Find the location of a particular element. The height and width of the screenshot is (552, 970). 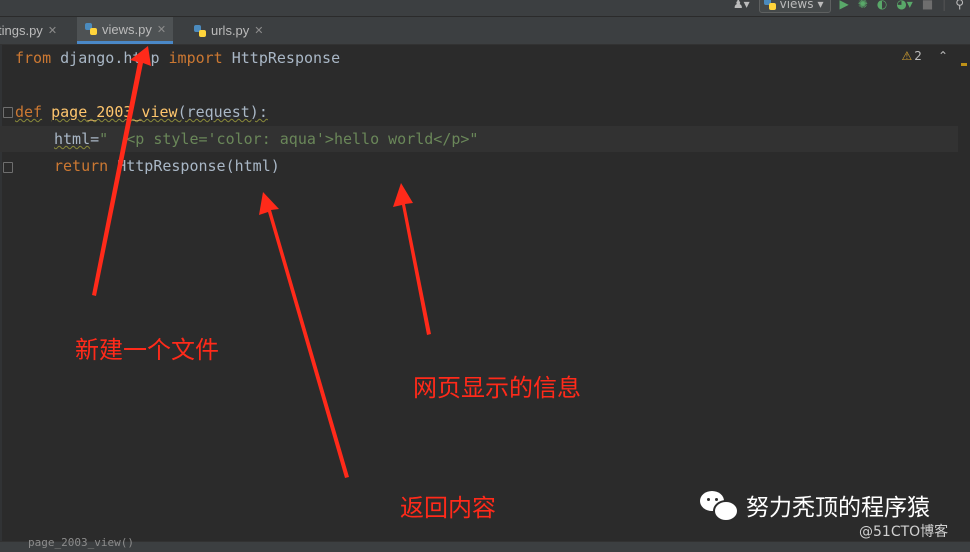

variable-name: html is located at coordinates (72, 139).